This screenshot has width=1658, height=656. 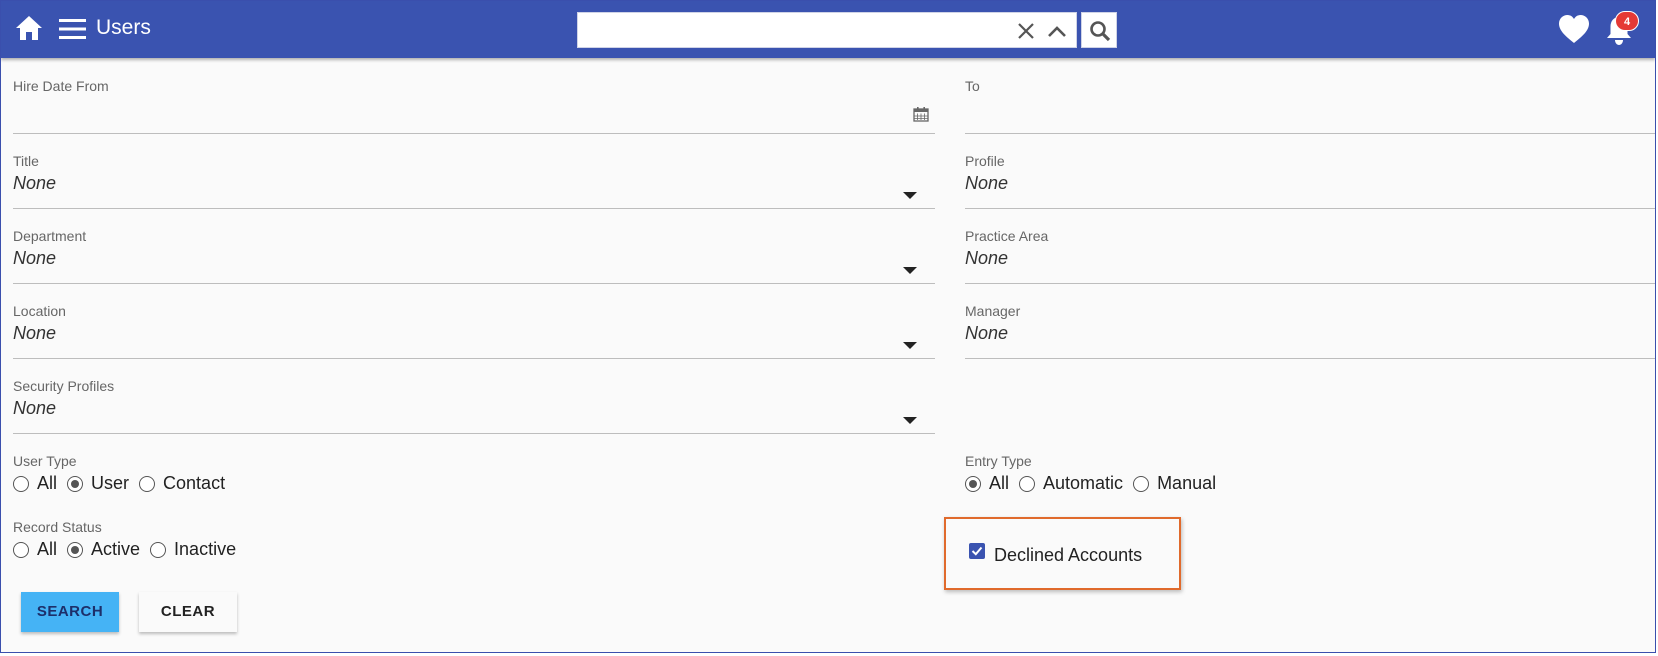 I want to click on search-button, so click(x=1099, y=30).